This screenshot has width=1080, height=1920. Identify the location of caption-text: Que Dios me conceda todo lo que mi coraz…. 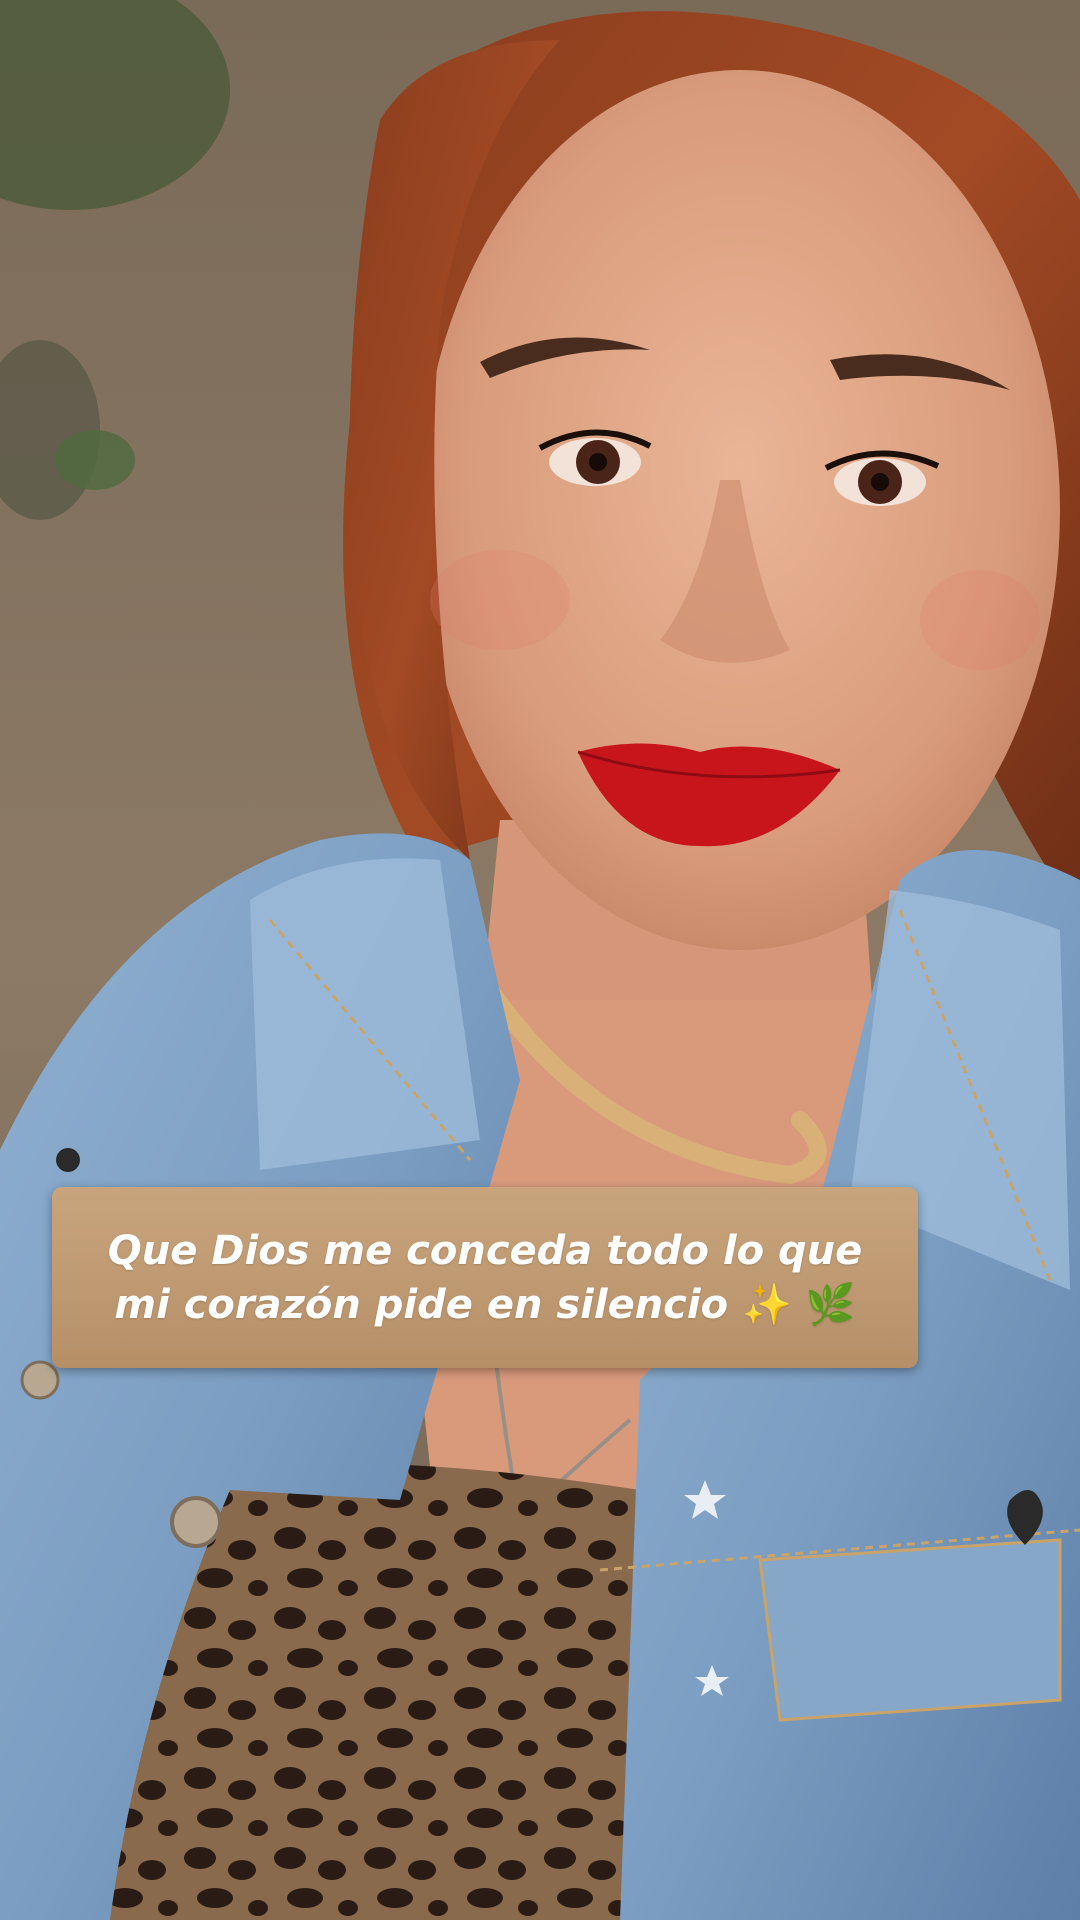
(485, 1278).